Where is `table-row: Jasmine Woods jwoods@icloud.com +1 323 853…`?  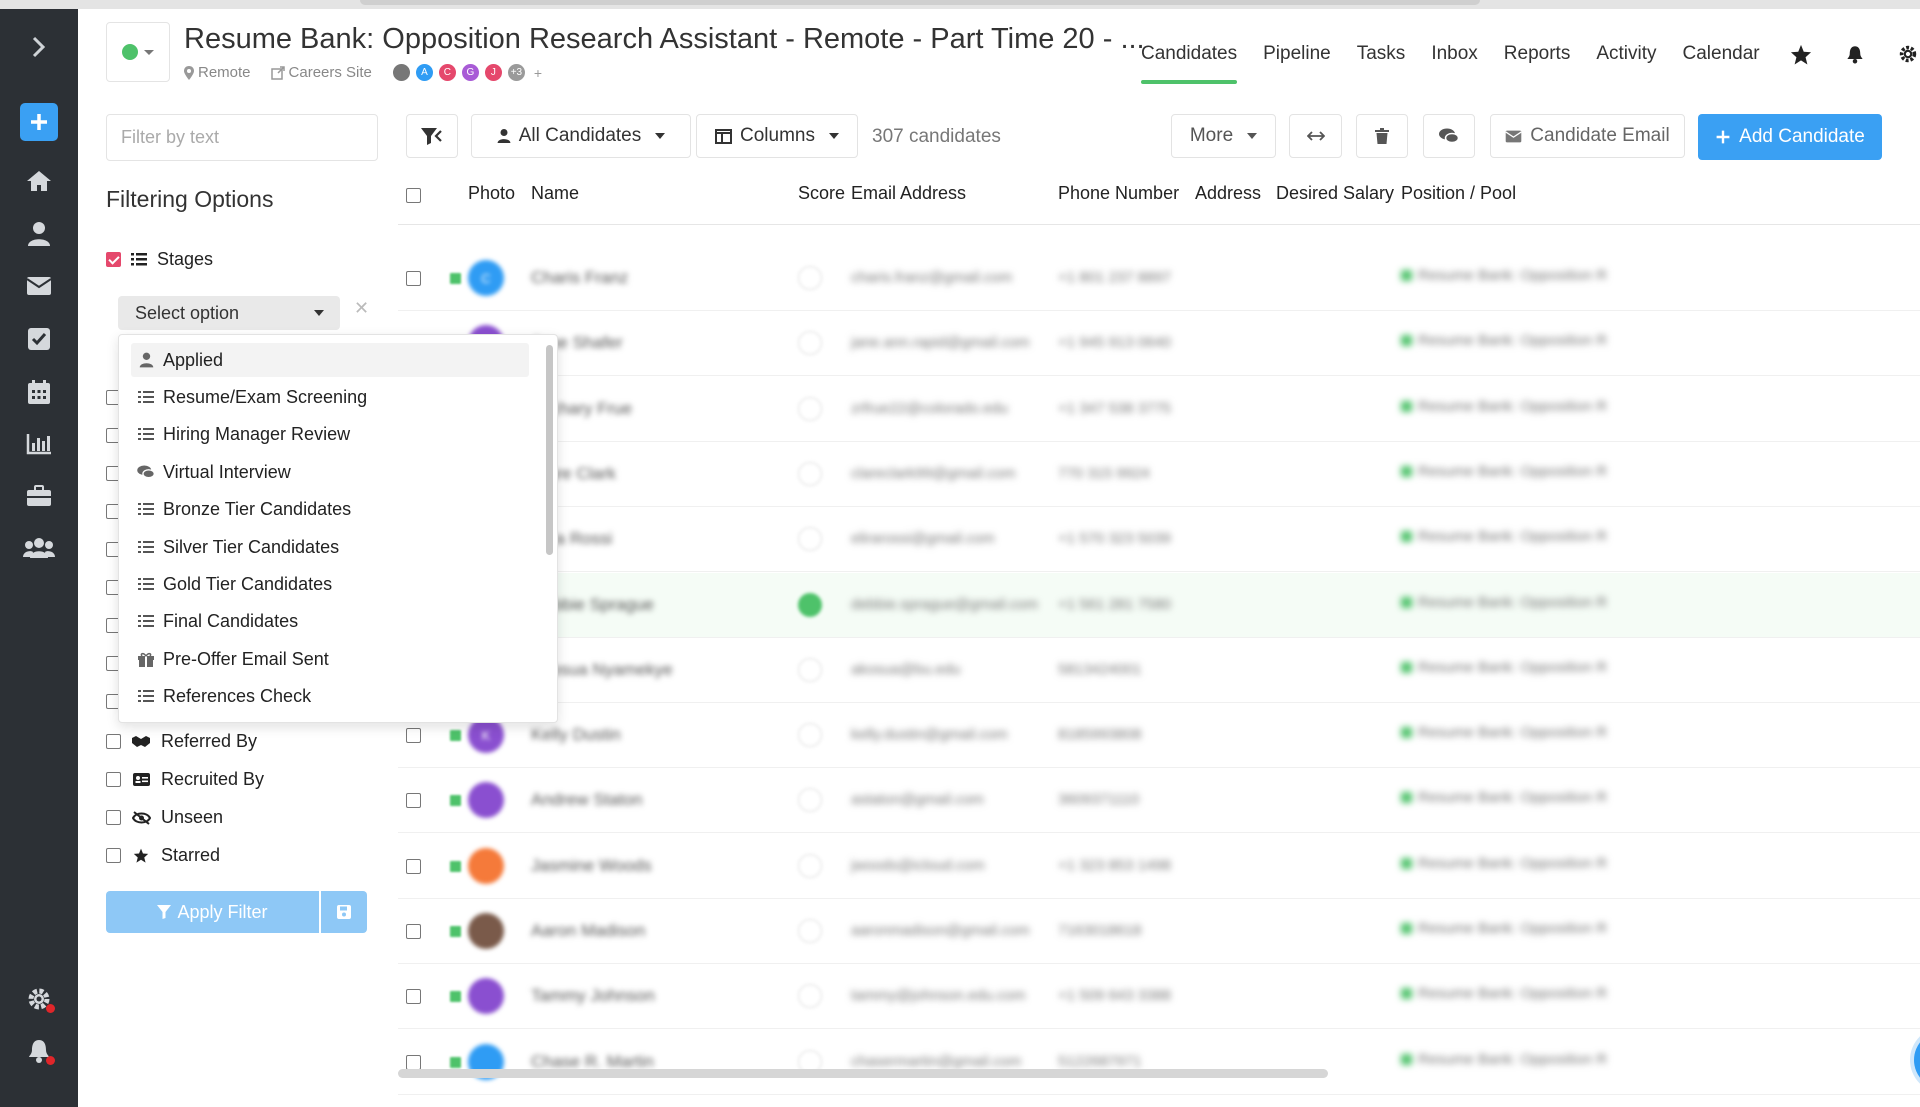 table-row: Jasmine Woods jwoods@icloud.com +1 323 853… is located at coordinates (1159, 866).